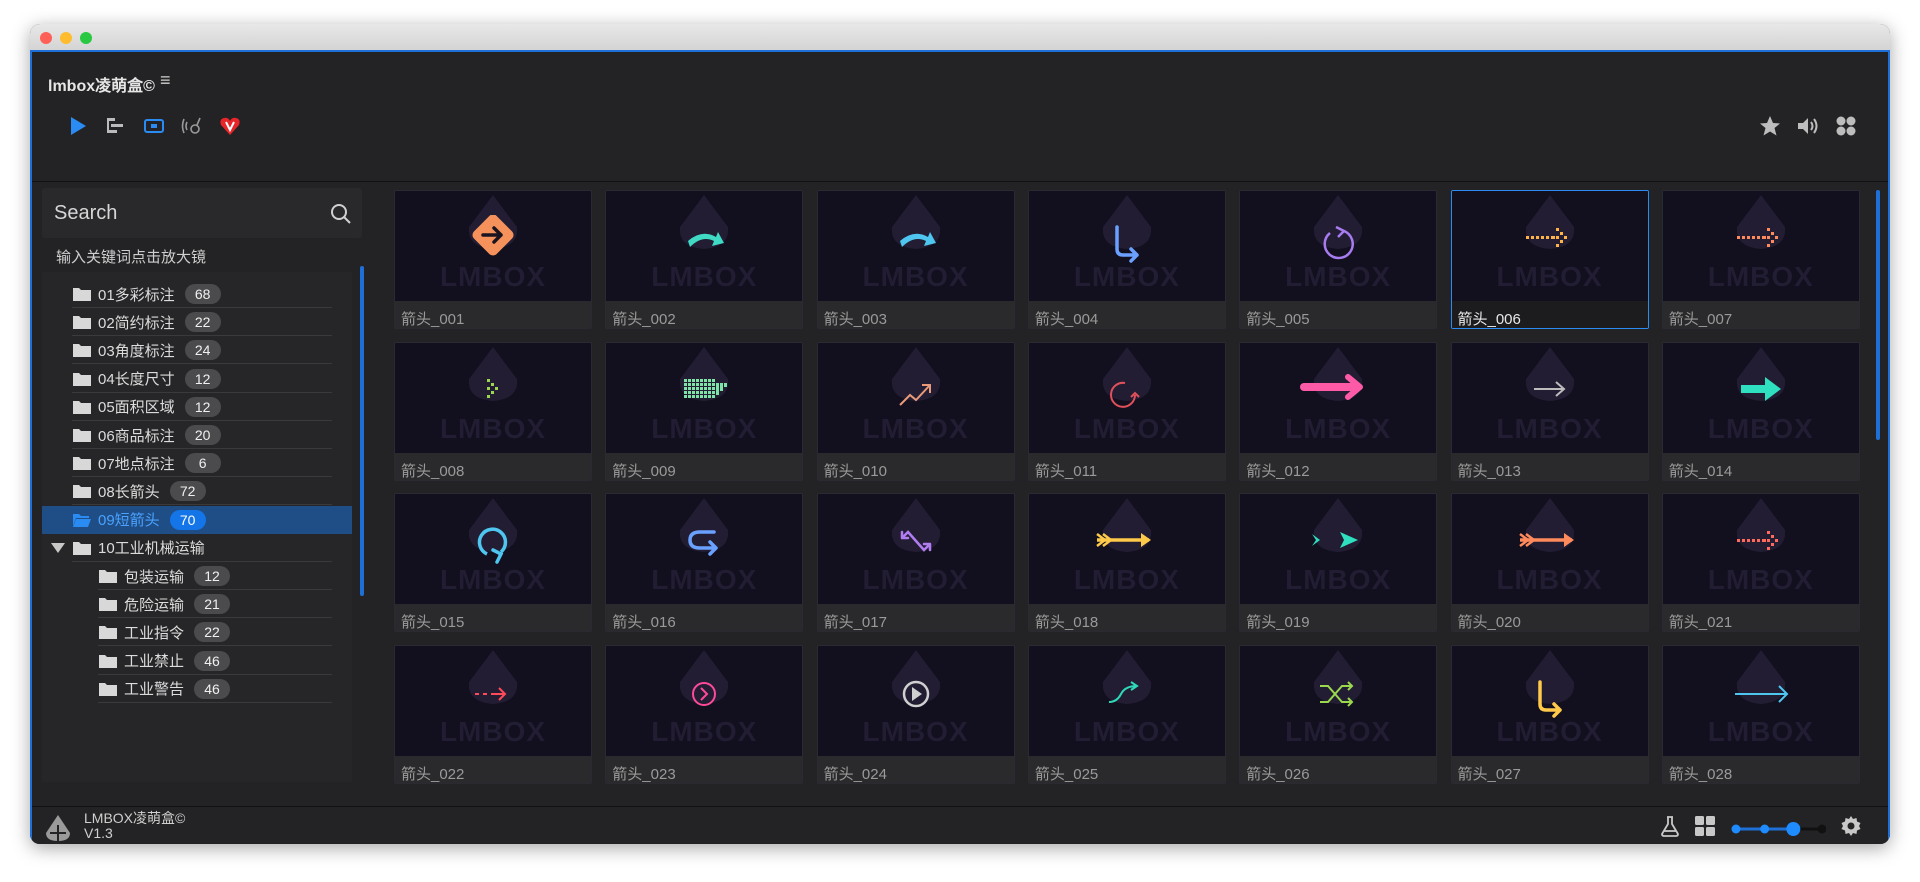 The height and width of the screenshot is (882, 1920). Describe the element at coordinates (154, 690) in the screenshot. I see `tree-item-label: 工业警告` at that location.